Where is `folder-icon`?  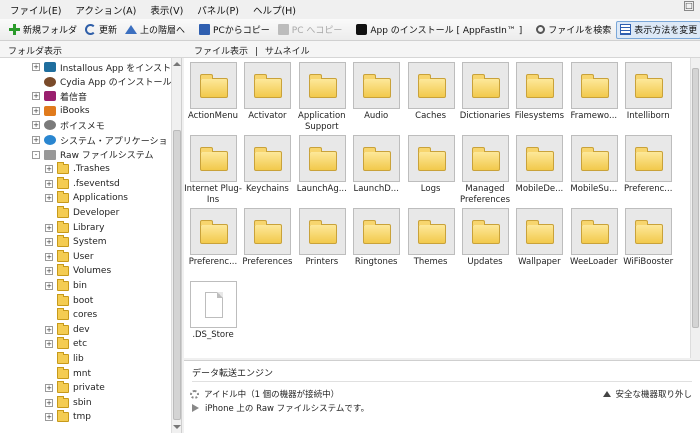 folder-icon is located at coordinates (63, 241).